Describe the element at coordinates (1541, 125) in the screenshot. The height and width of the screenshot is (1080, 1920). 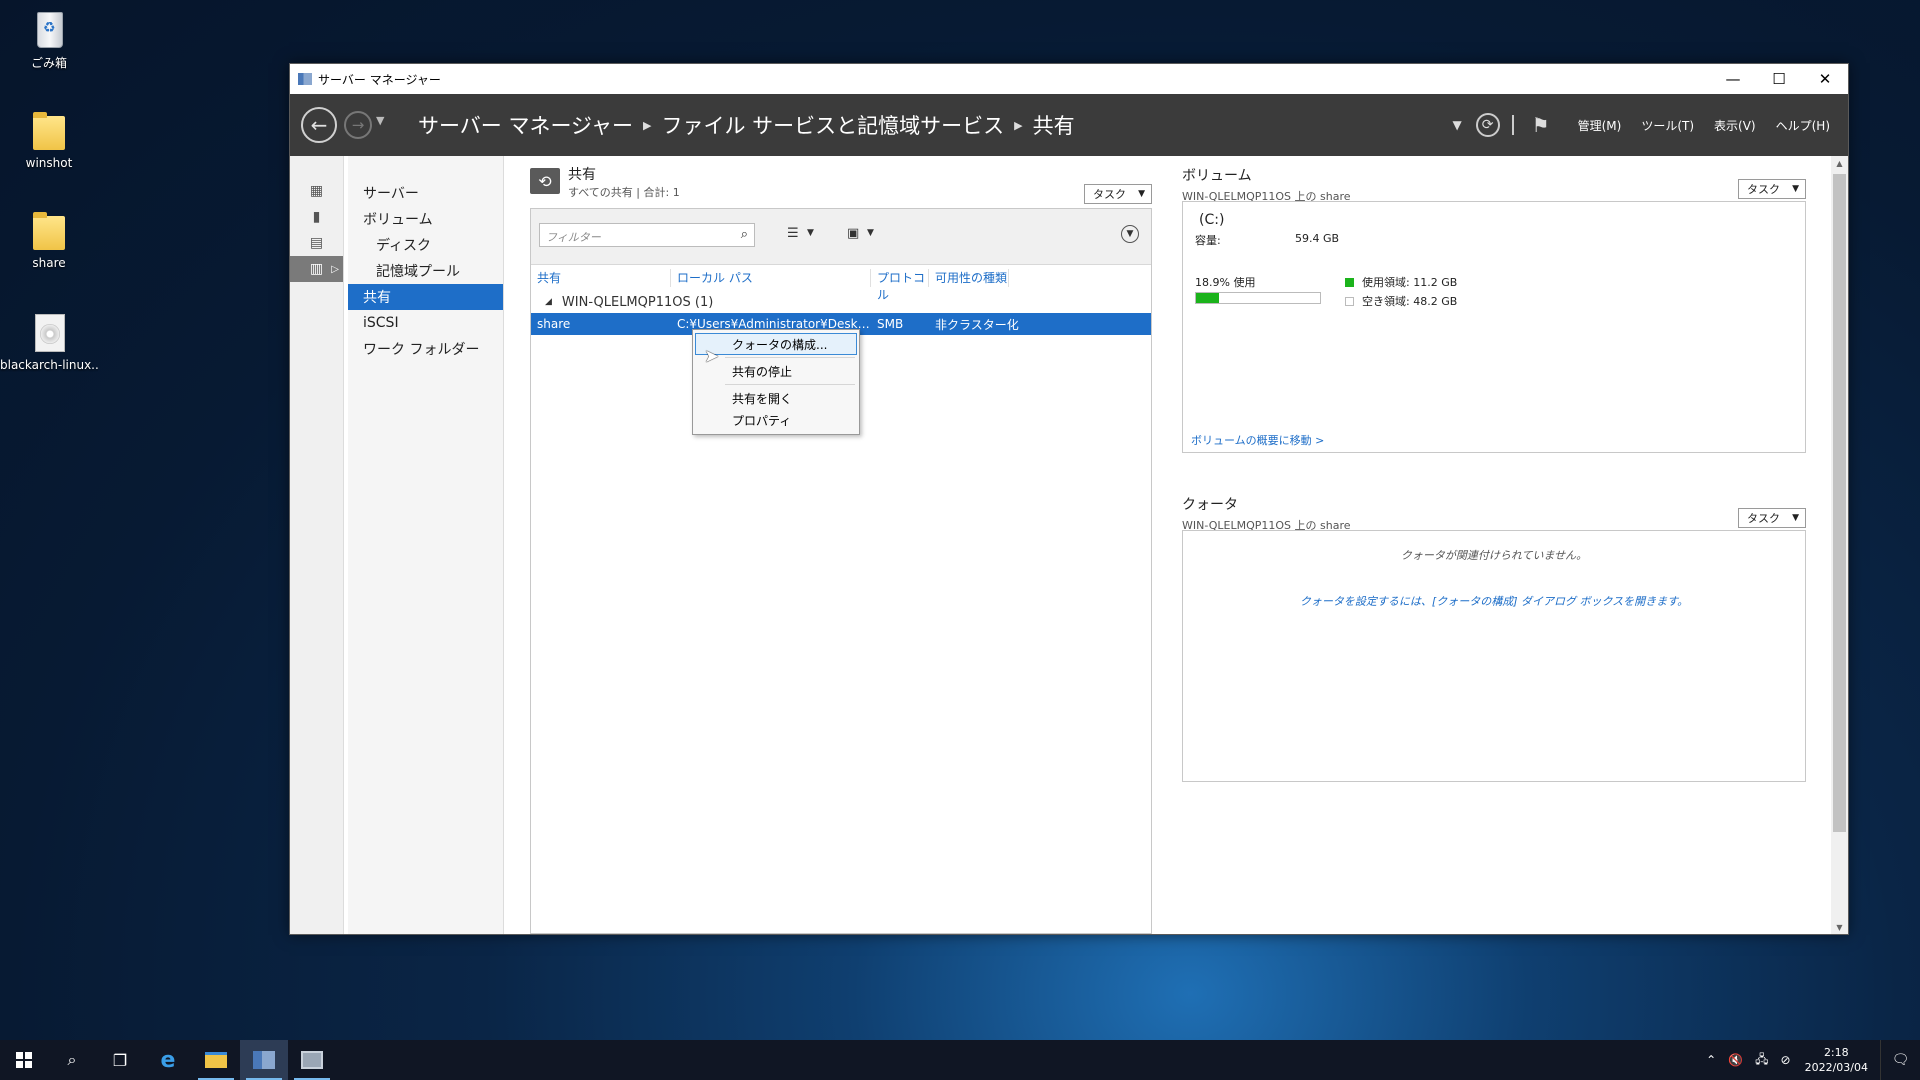
I see `notification-flag-icon: ⚑` at that location.